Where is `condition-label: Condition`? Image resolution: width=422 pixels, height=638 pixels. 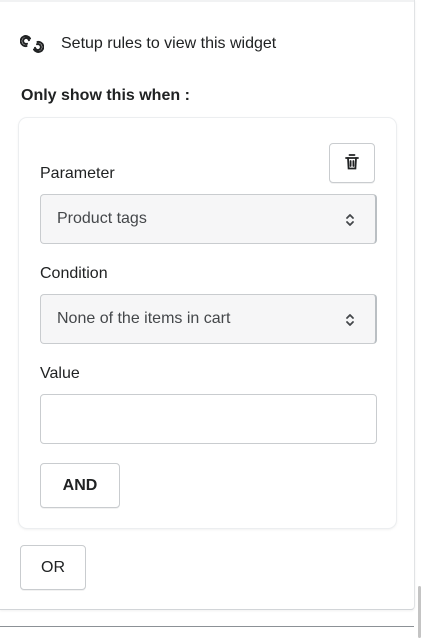
condition-label: Condition is located at coordinates (74, 273).